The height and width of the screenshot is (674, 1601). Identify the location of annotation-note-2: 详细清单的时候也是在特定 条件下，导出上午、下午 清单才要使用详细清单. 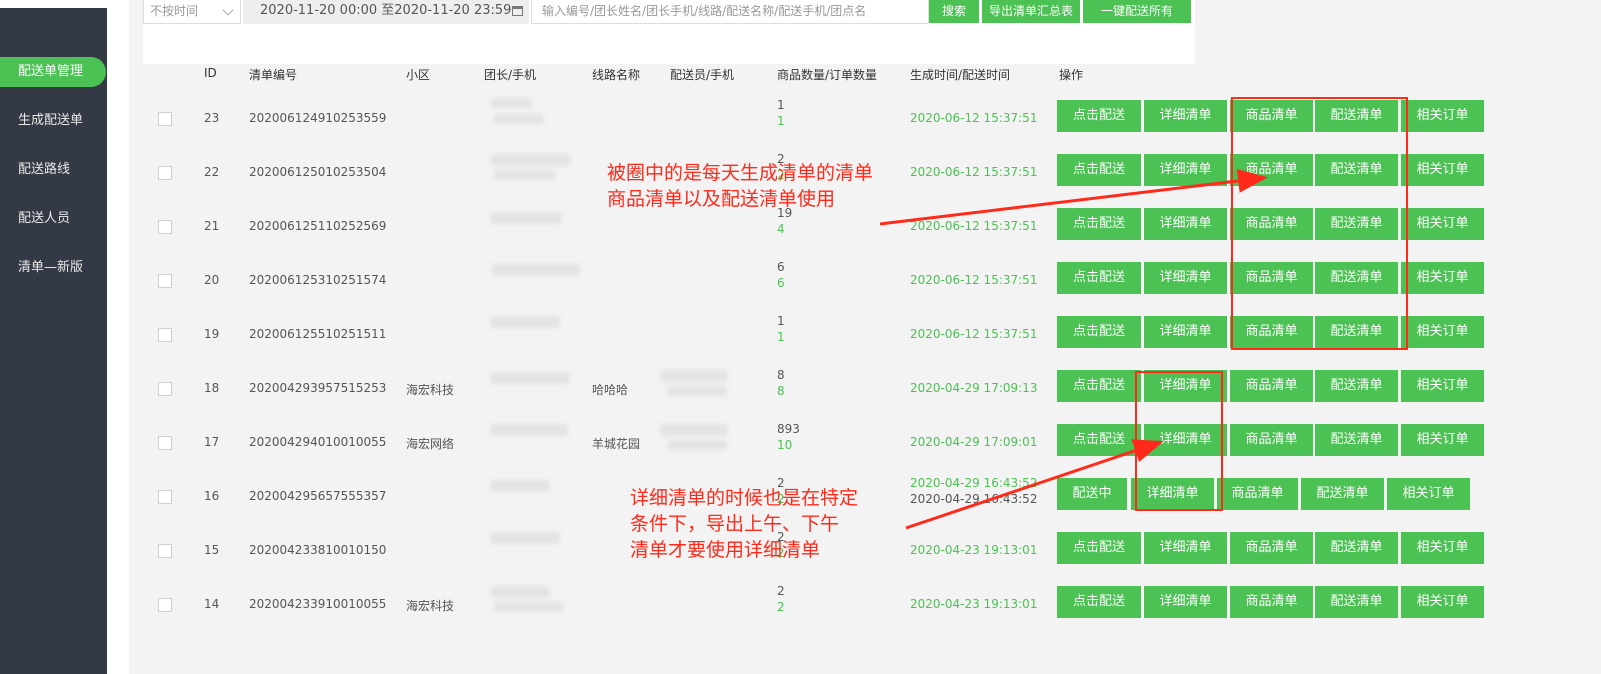
(744, 524).